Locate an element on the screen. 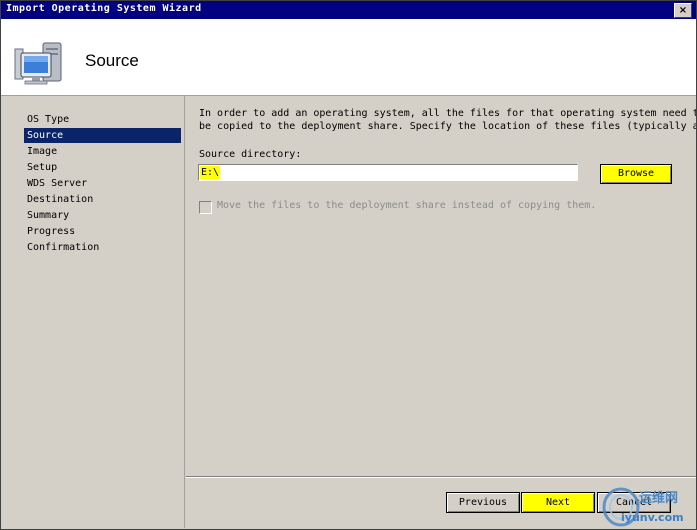 Image resolution: width=697 pixels, height=530 pixels. nav-item-wds-server: WDS Server is located at coordinates (102, 183).